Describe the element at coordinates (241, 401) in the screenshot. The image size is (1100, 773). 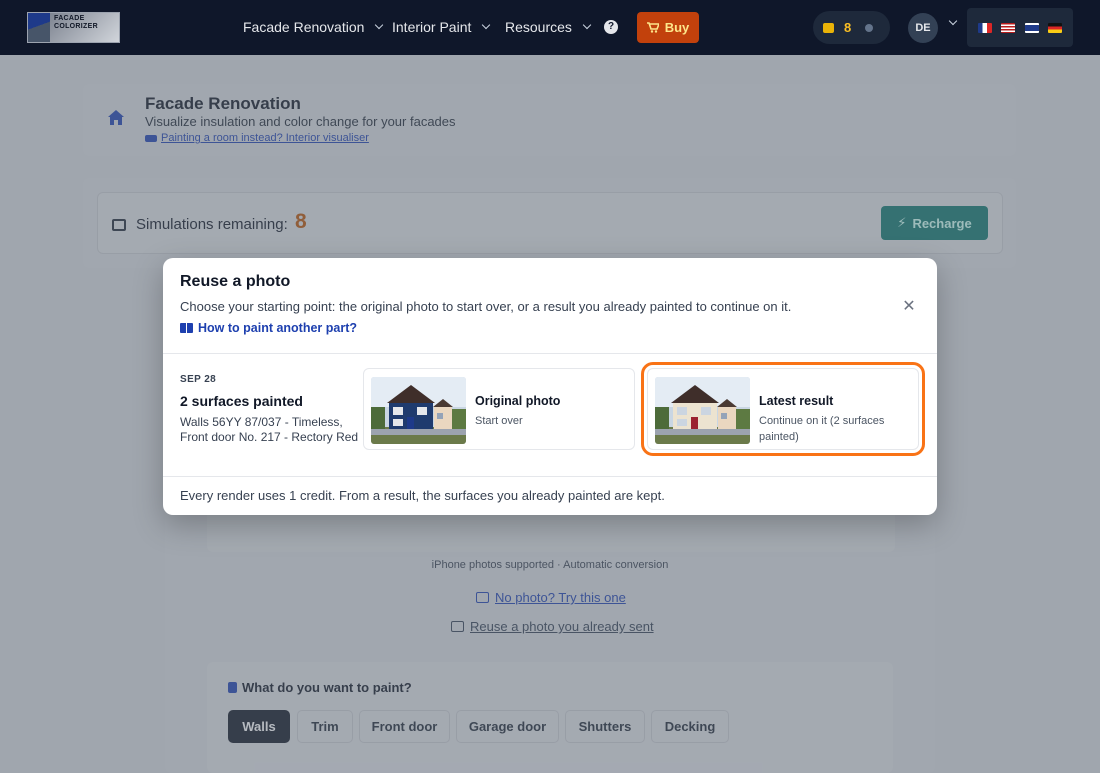
I see `history-title: 2 surfaces painted` at that location.